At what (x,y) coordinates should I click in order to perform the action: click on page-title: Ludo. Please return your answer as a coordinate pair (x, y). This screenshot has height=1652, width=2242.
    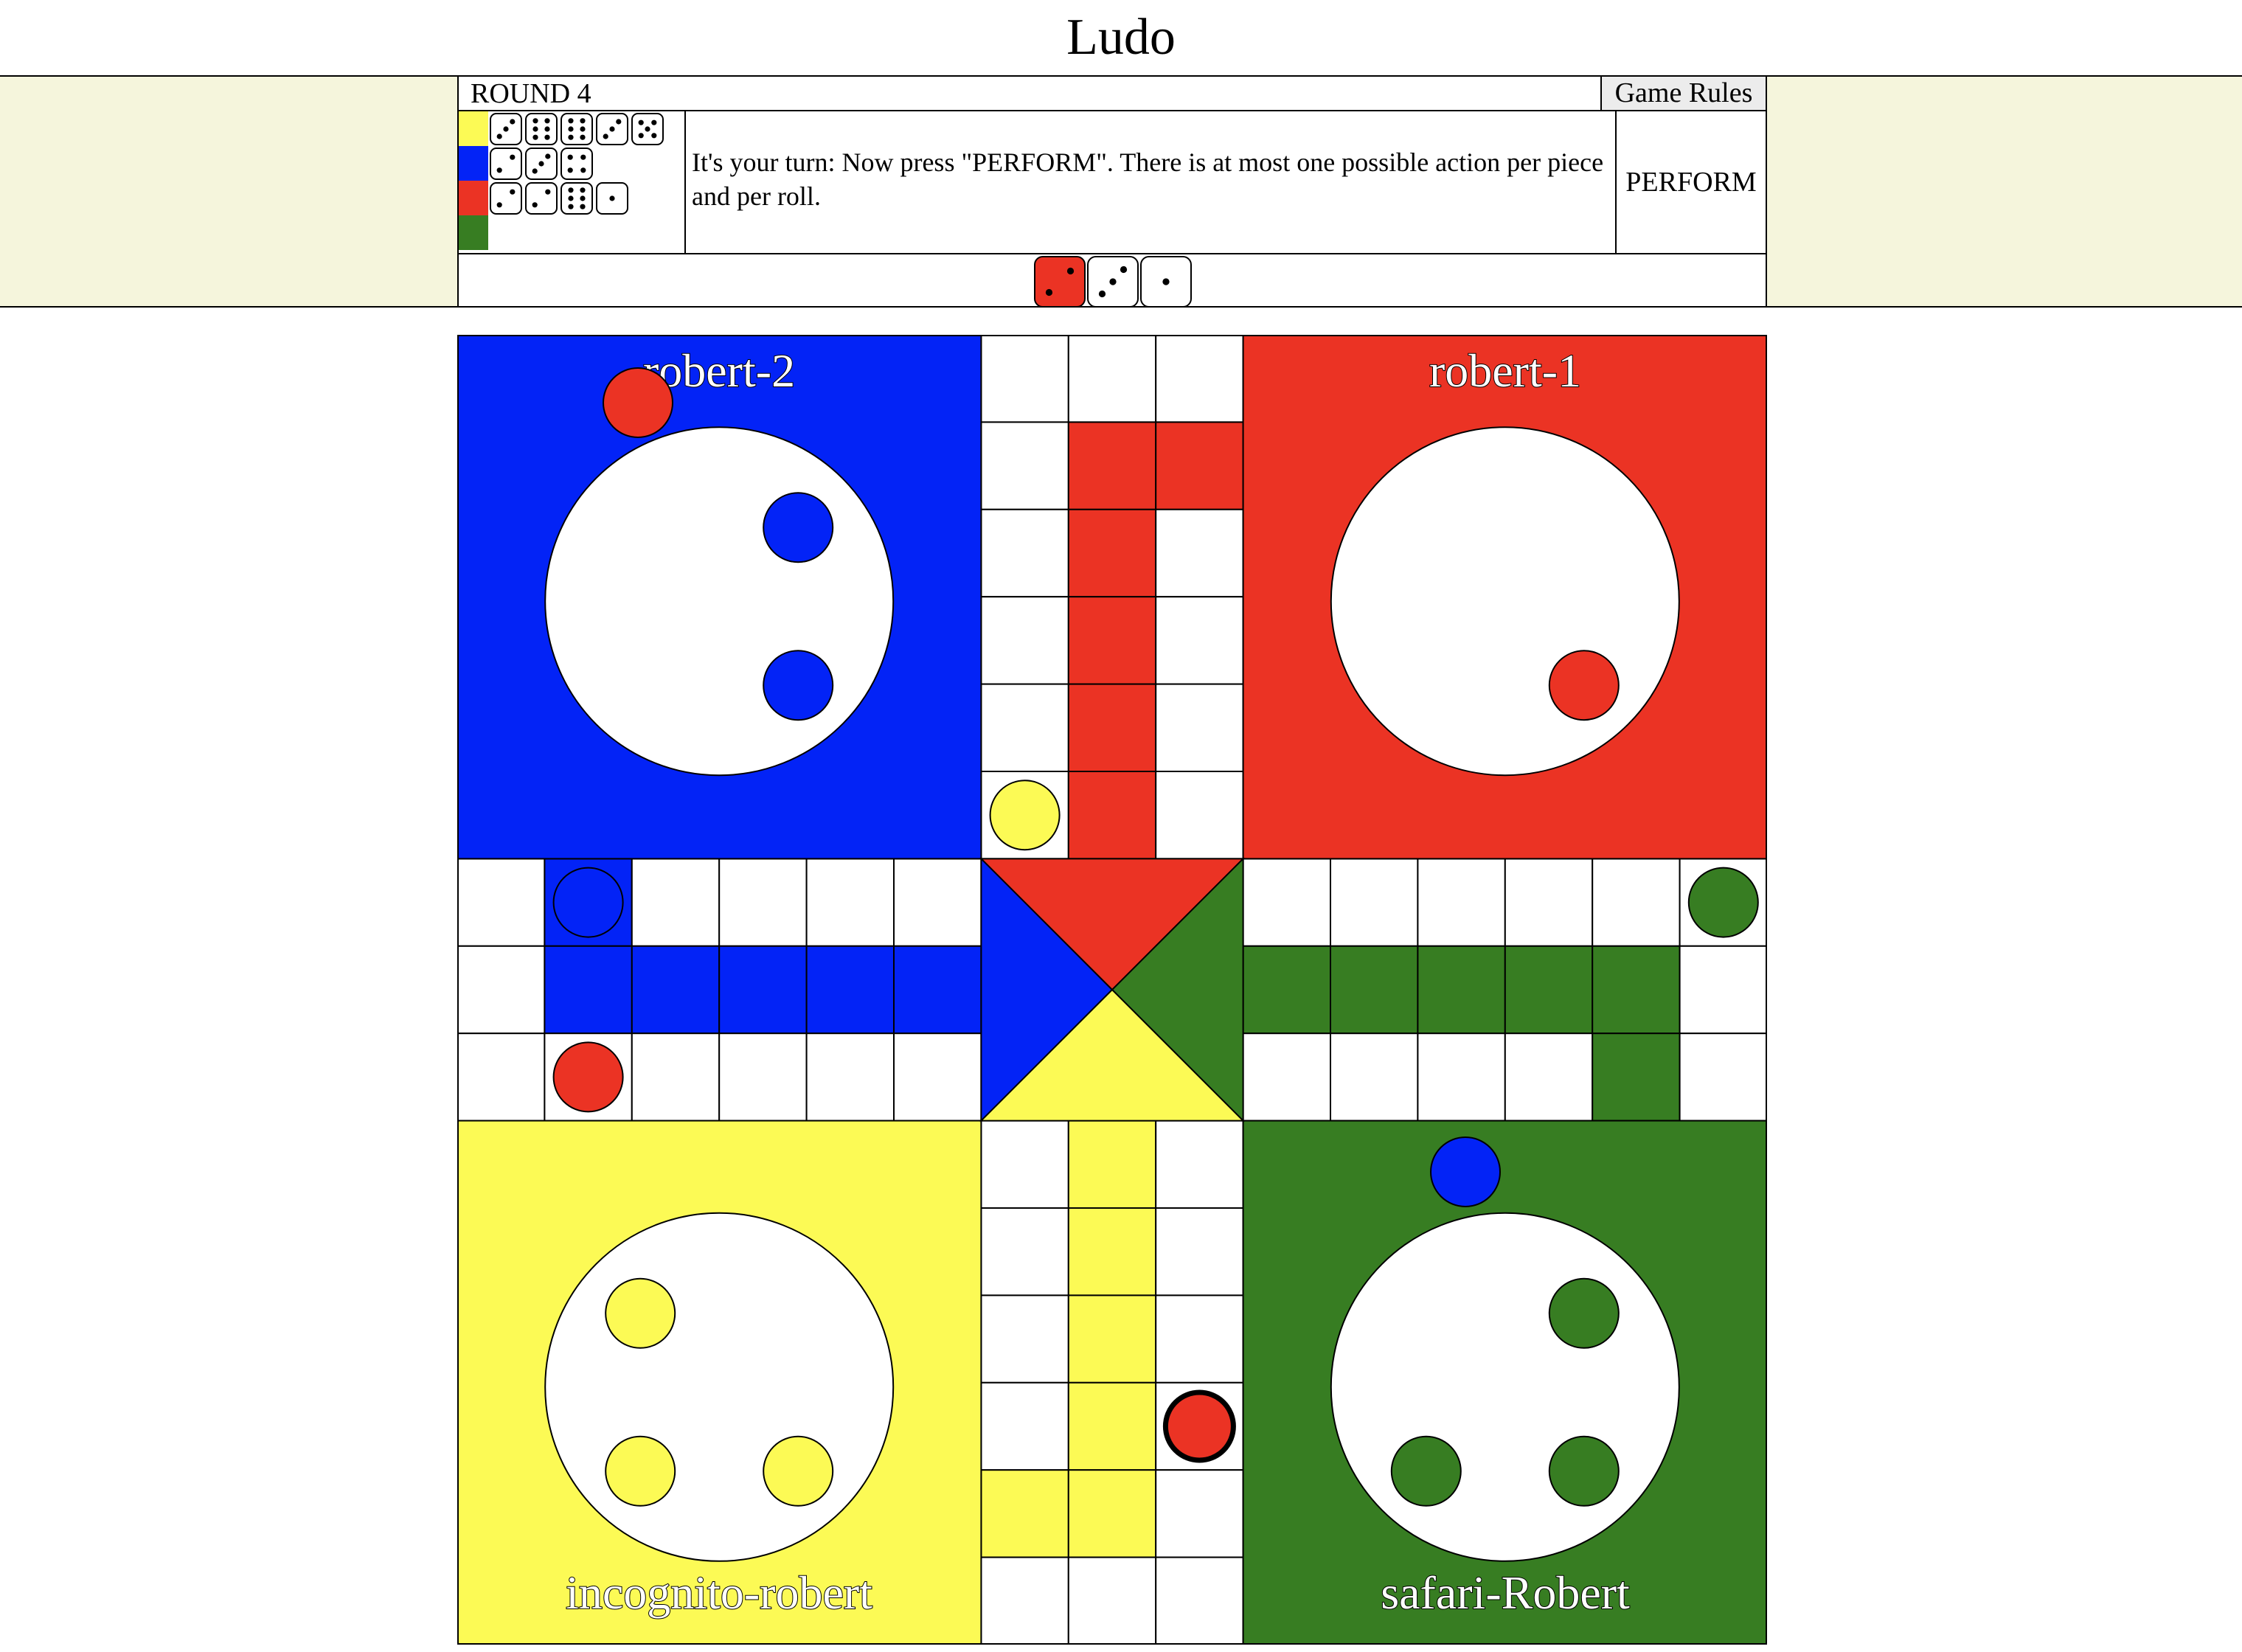
    Looking at the image, I should click on (1121, 37).